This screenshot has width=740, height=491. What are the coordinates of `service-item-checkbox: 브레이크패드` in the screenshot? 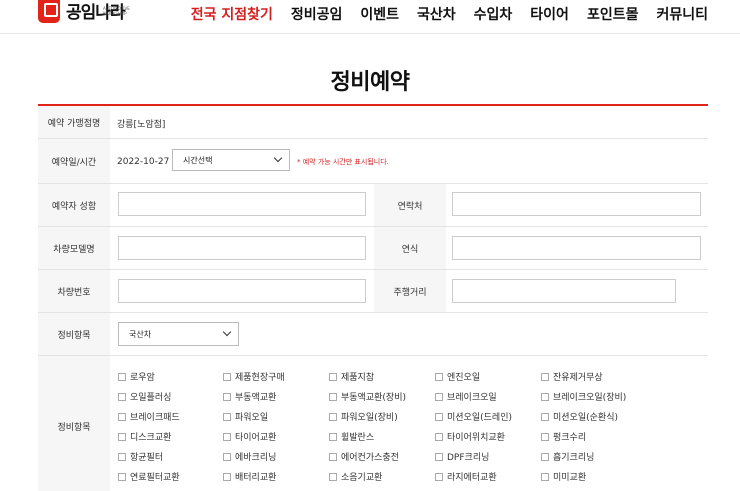 It's located at (149, 416).